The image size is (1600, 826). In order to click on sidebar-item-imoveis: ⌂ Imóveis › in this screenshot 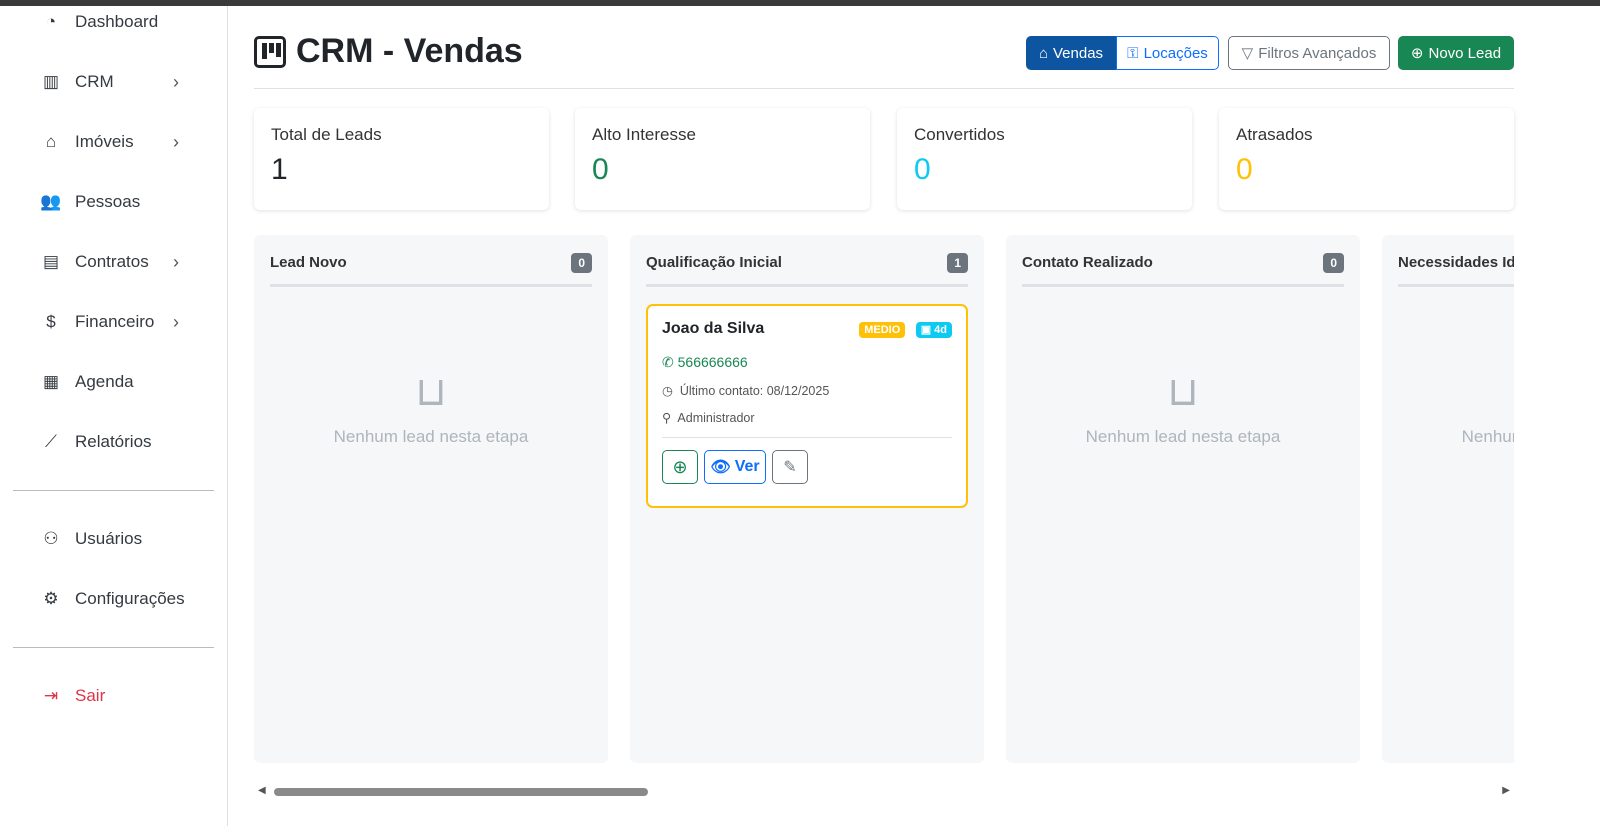, I will do `click(115, 142)`.